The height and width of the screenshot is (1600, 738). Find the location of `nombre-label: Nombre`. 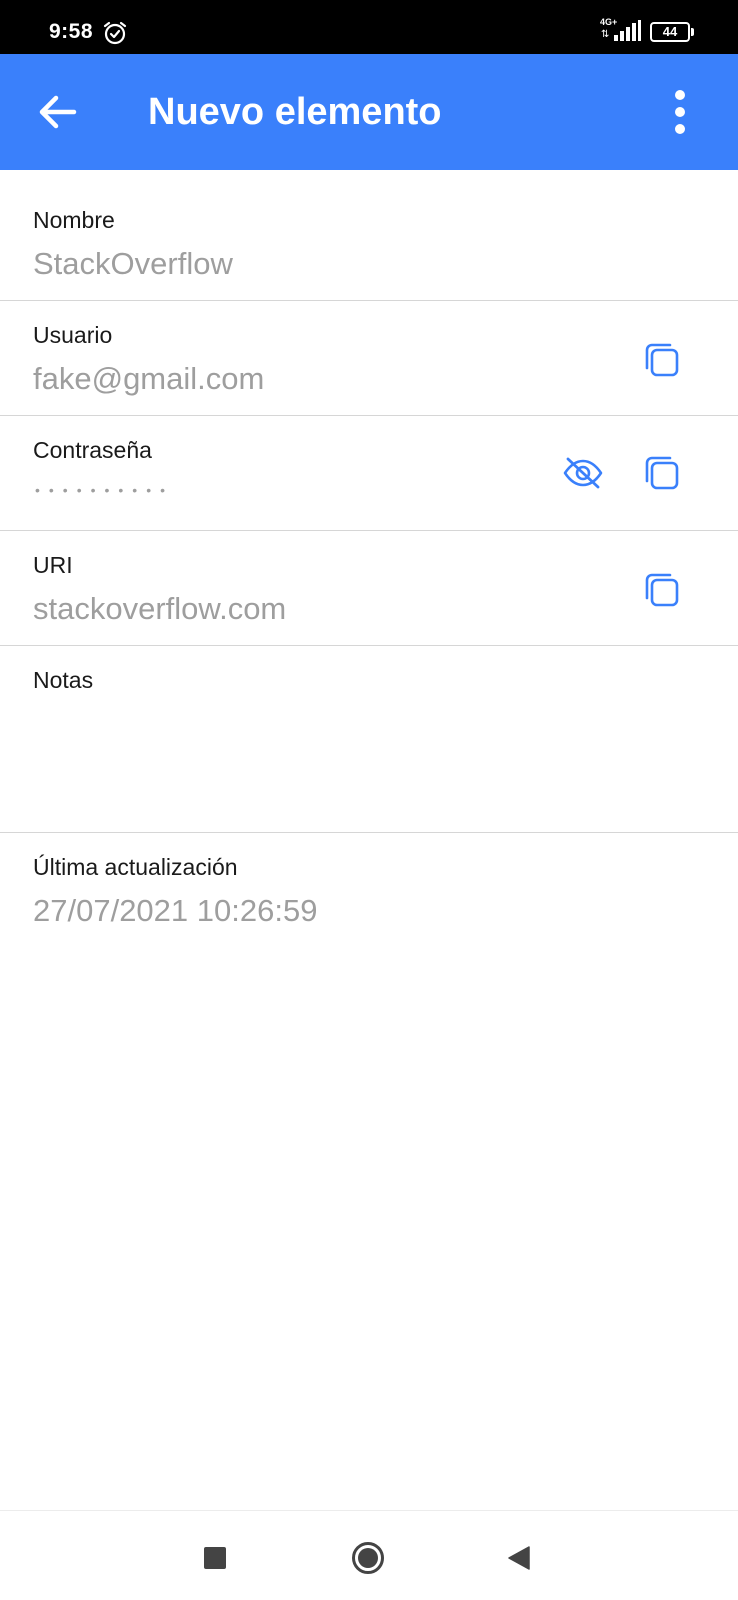

nombre-label: Nombre is located at coordinates (74, 220).